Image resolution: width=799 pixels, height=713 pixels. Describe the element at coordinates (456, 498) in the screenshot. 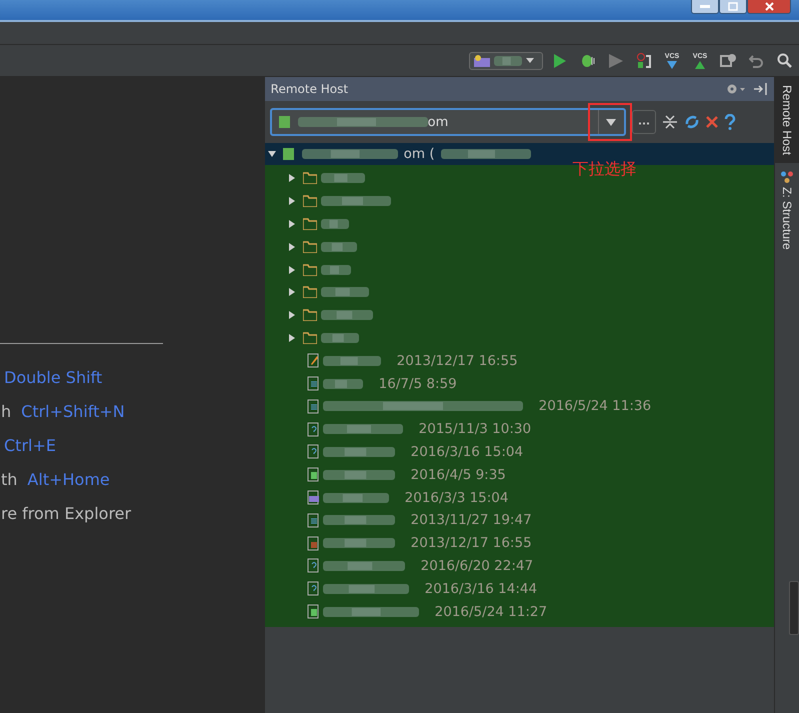

I see `file-date: 2016/3/3 15:04` at that location.